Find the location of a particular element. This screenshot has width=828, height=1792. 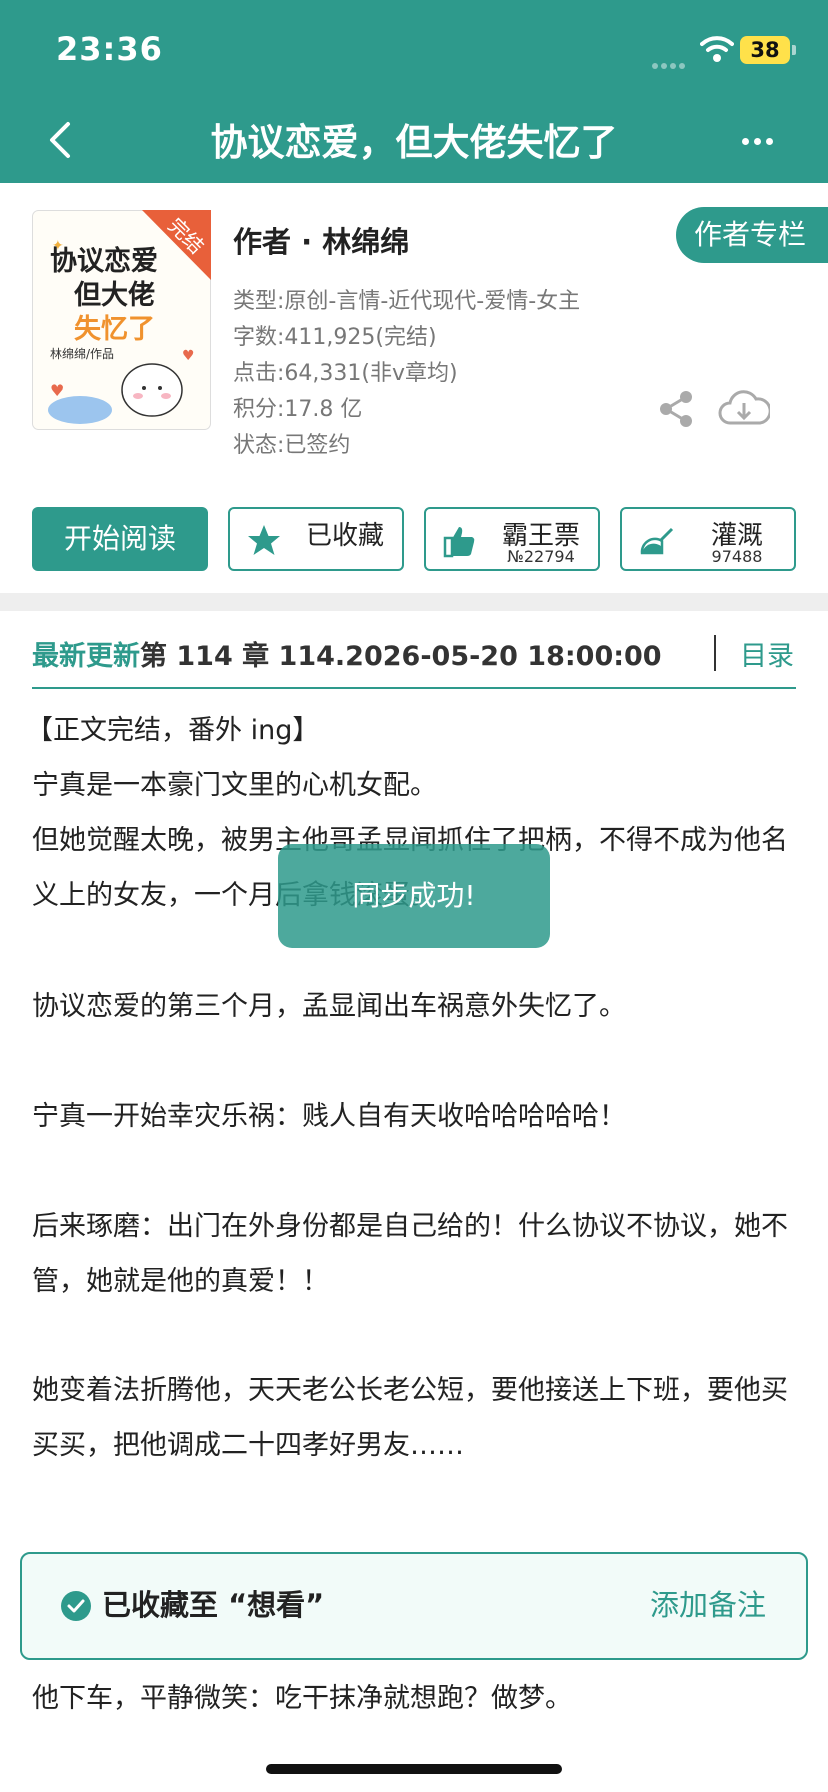

vote-button: 霸王票 №22794 is located at coordinates (512, 539).